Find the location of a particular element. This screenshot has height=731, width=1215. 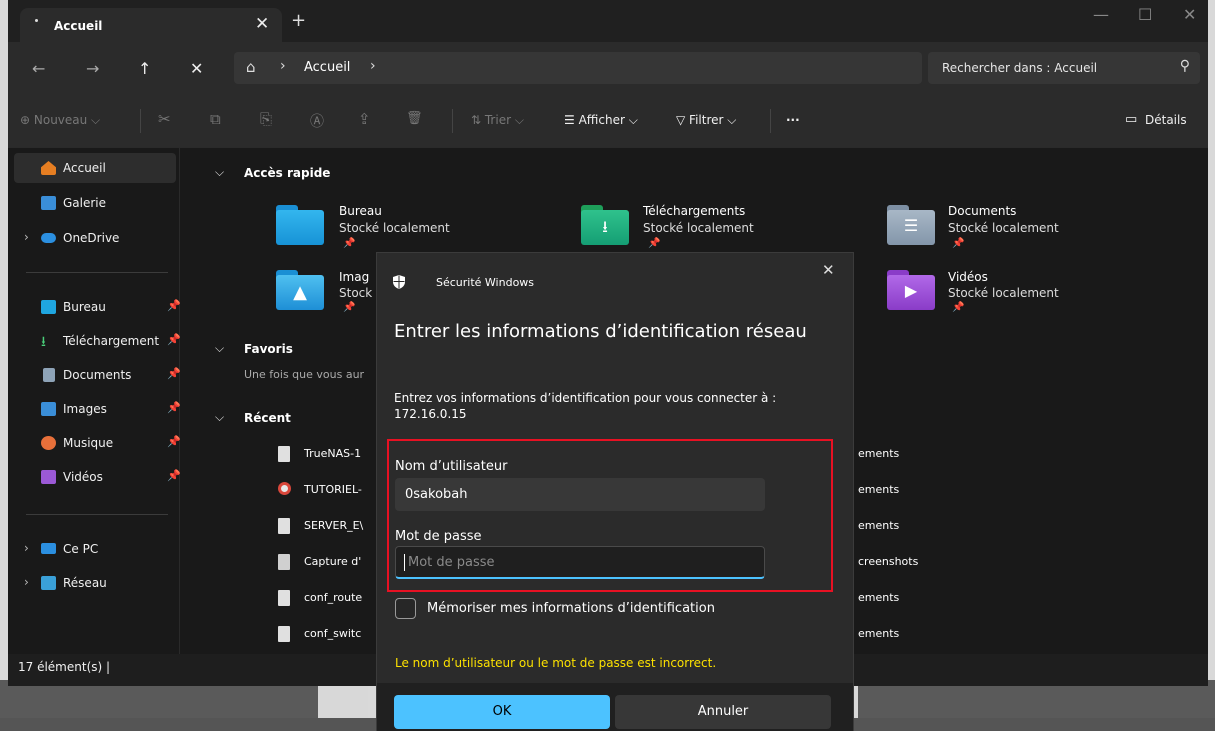

view-button: ☰ Afficher ⌵ is located at coordinates (601, 120).